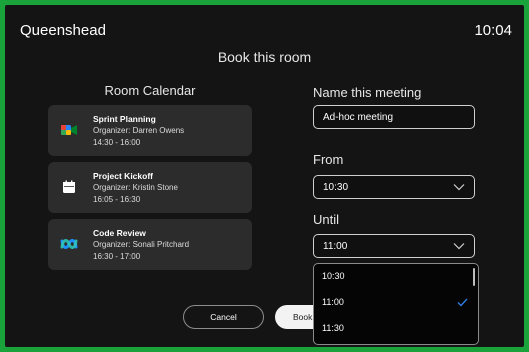 The image size is (529, 352). Describe the element at coordinates (117, 256) in the screenshot. I see `meeting-time: 16:30 - 17:00` at that location.